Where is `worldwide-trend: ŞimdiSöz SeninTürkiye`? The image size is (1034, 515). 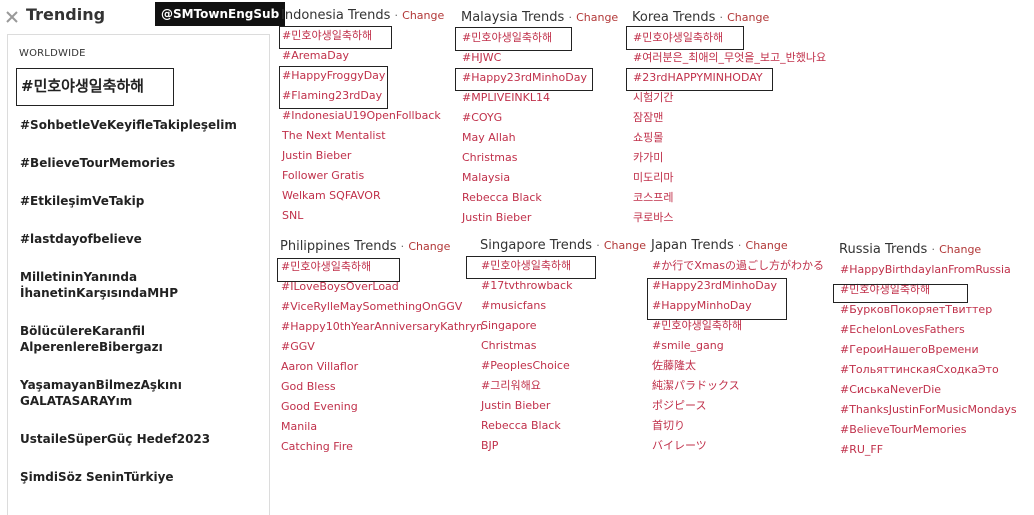
worldwide-trend: ŞimdiSöz SeninTürkiye is located at coordinates (97, 477).